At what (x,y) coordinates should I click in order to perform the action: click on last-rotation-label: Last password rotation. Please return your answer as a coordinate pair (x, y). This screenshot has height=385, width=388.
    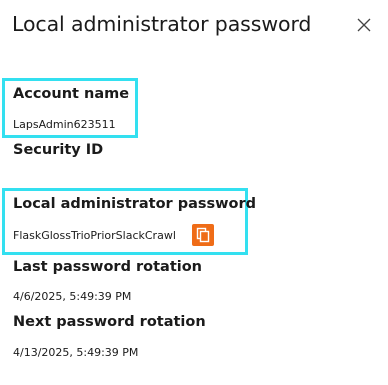
    Looking at the image, I should click on (108, 267).